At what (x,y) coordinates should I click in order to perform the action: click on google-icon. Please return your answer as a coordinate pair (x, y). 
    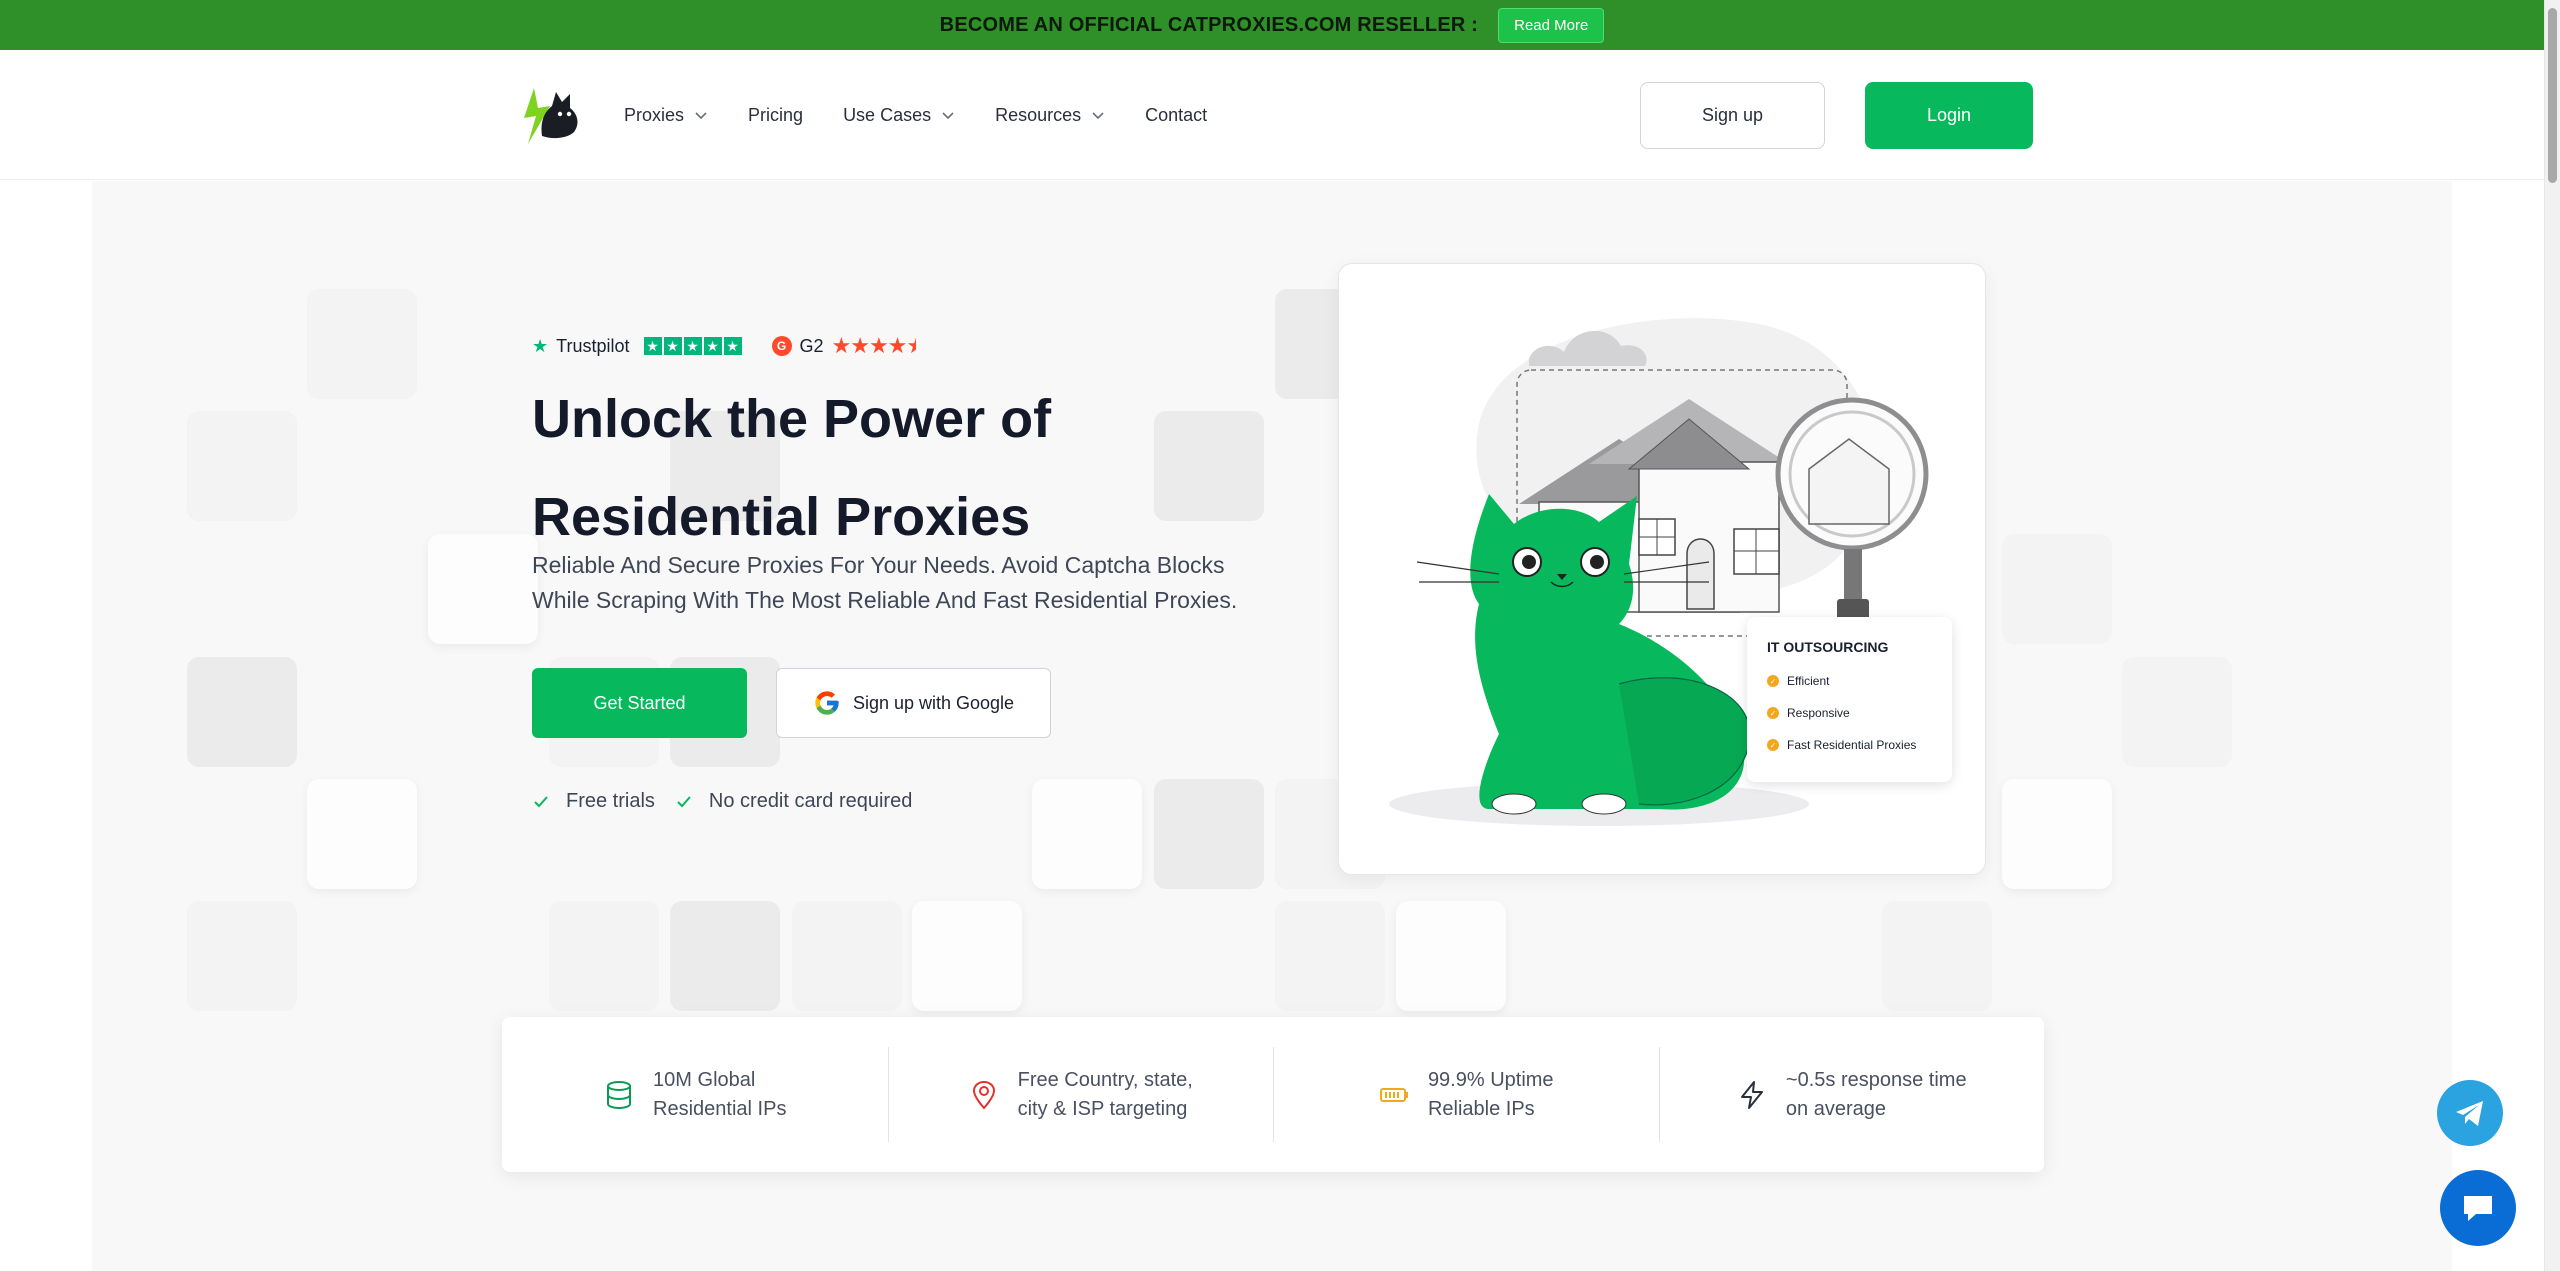
    Looking at the image, I should click on (827, 703).